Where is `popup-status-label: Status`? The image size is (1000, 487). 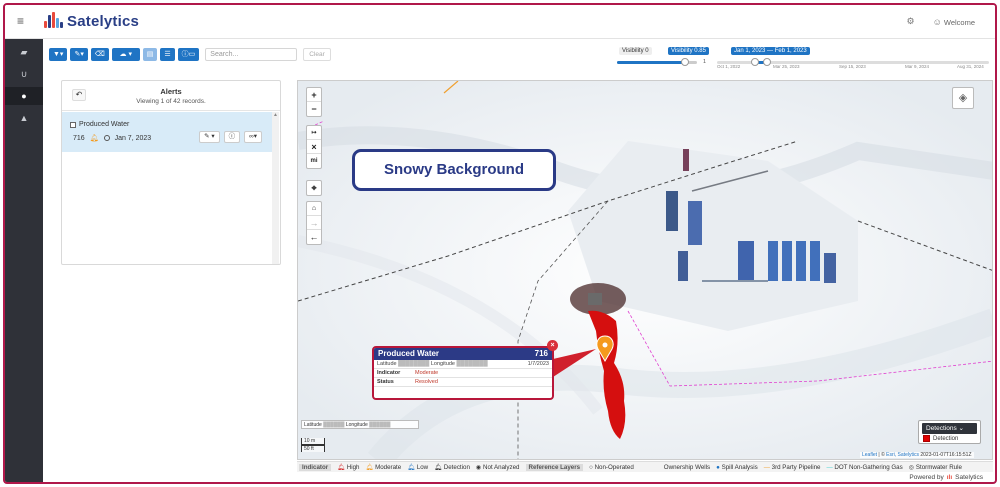
popup-status-label: Status is located at coordinates (385, 382).